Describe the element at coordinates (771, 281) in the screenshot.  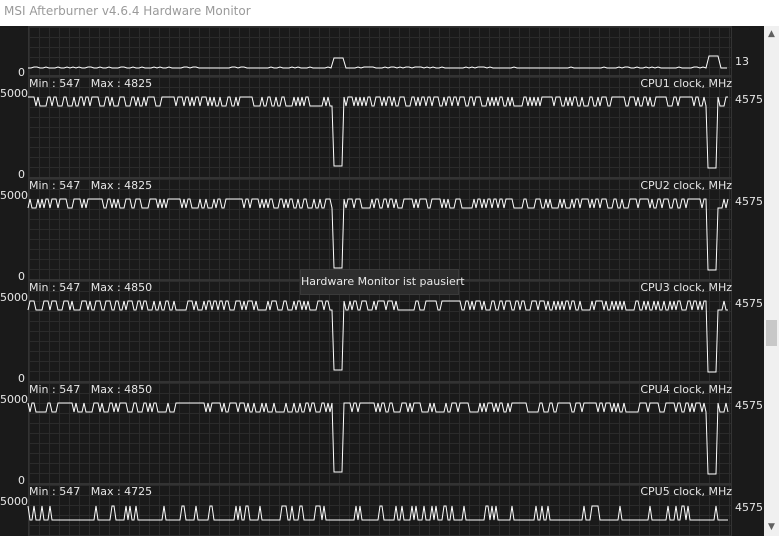
I see `vertical-scrollbar: ▲ ▼` at that location.